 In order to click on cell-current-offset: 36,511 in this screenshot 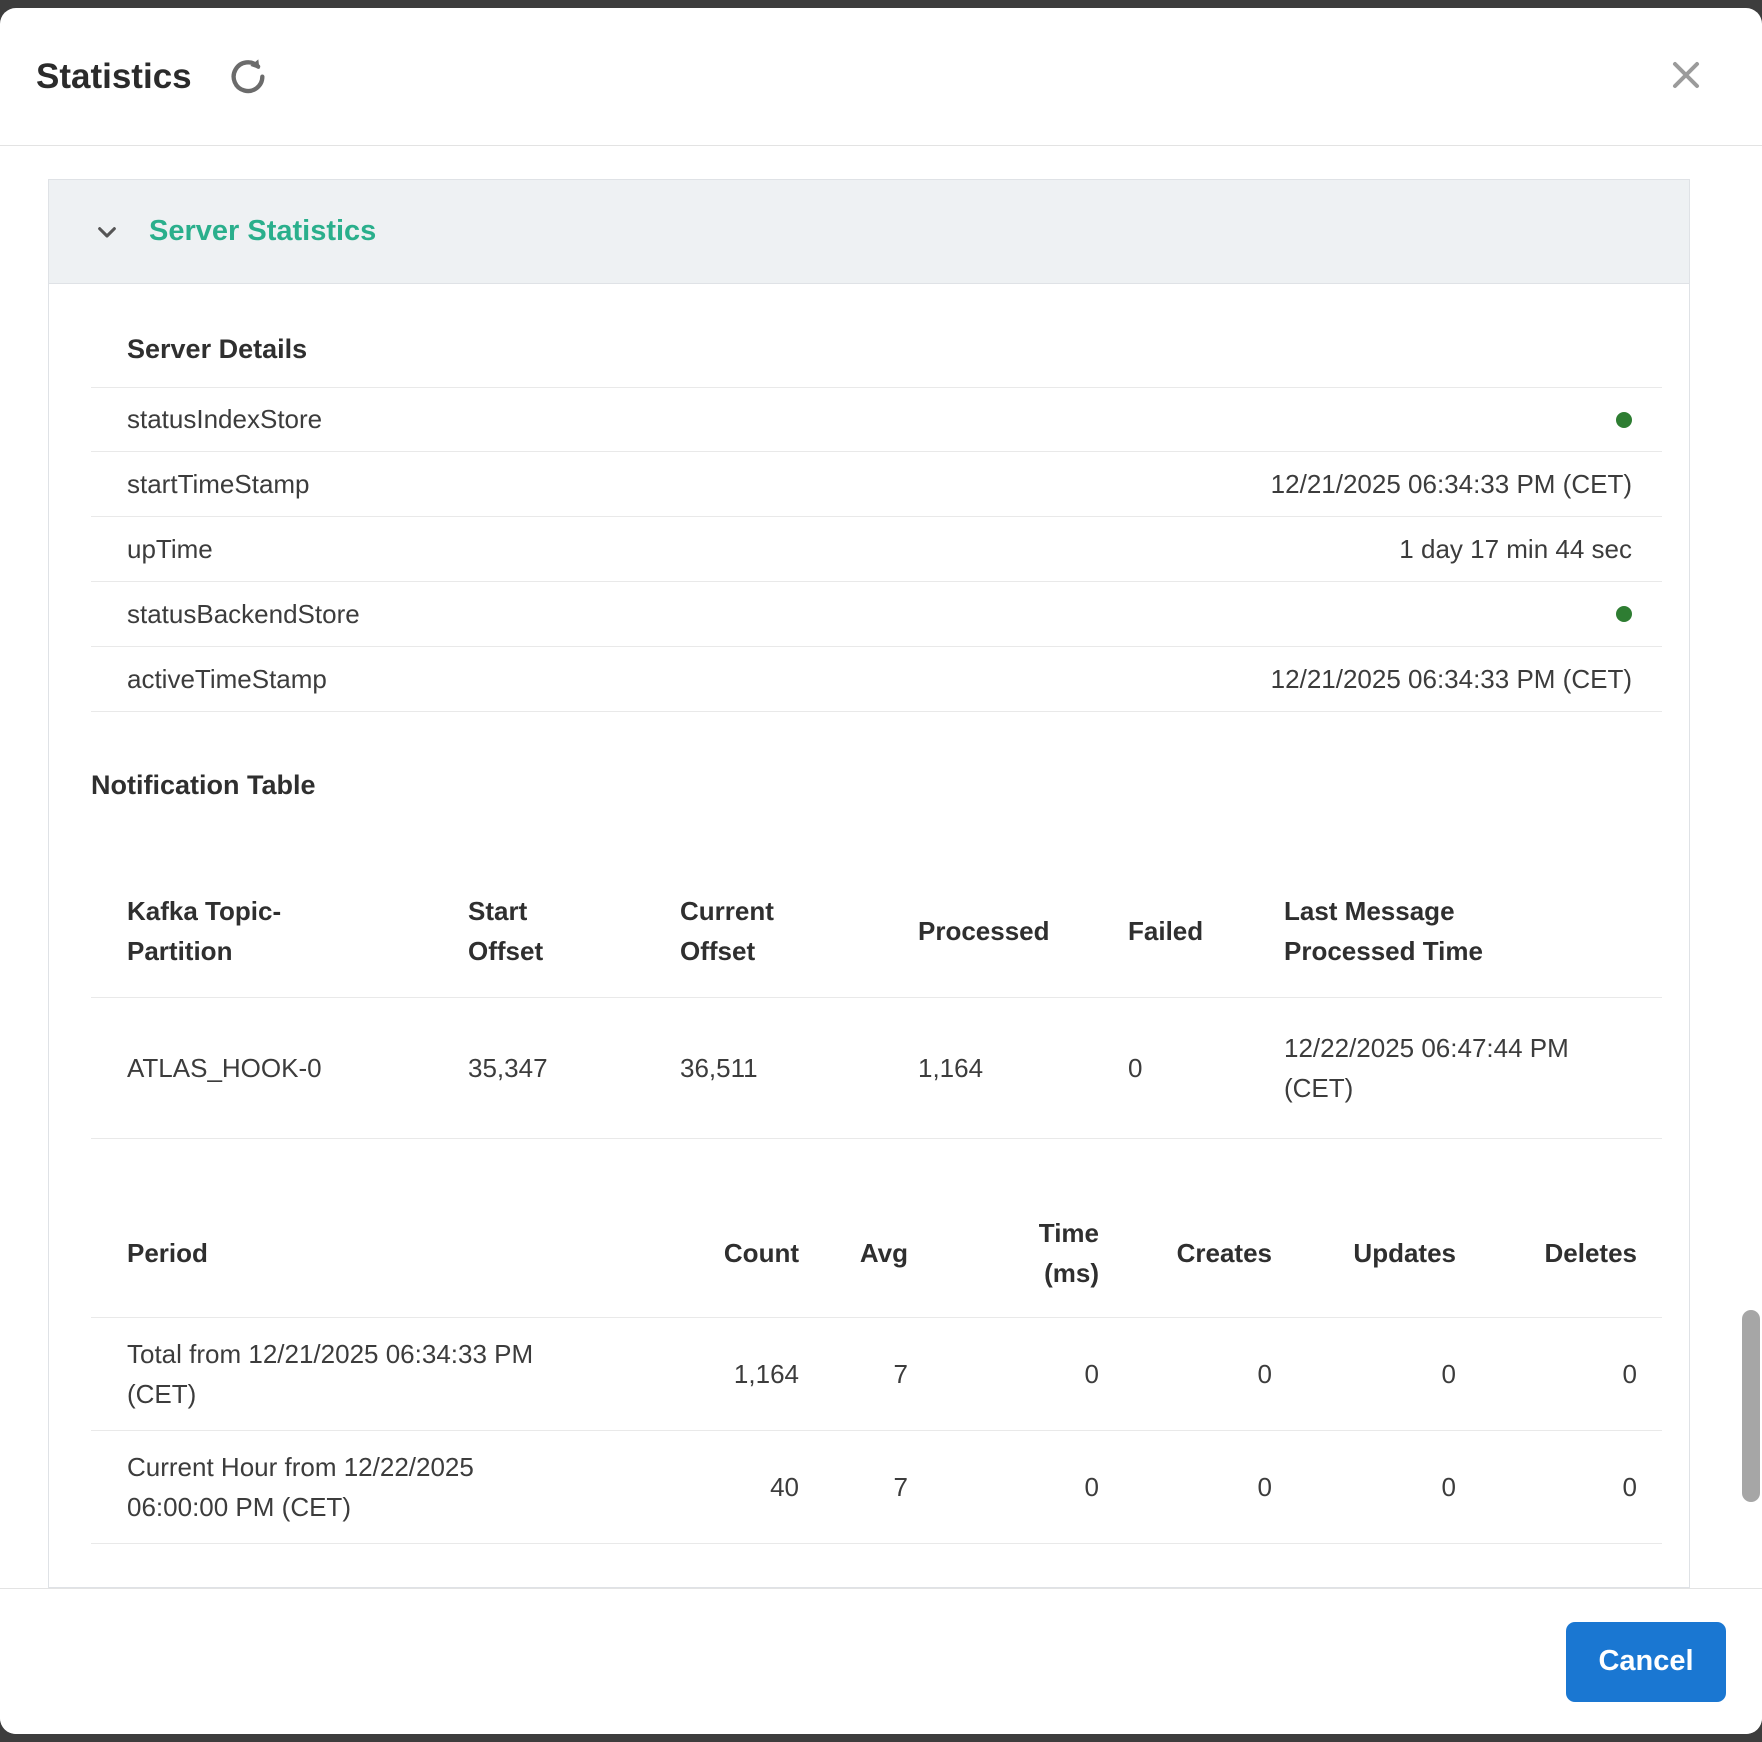, I will do `click(763, 1068)`.